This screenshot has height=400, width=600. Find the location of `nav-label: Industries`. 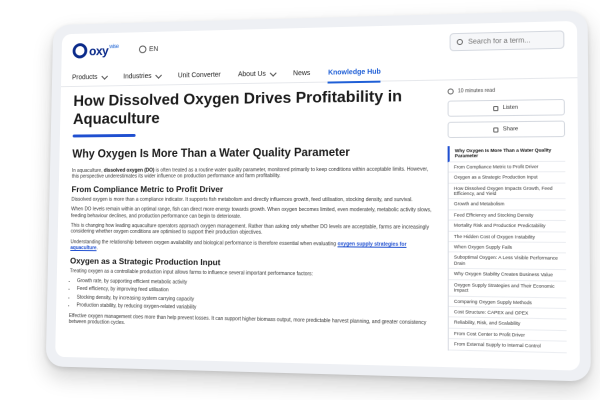

nav-label: Industries is located at coordinates (137, 77).